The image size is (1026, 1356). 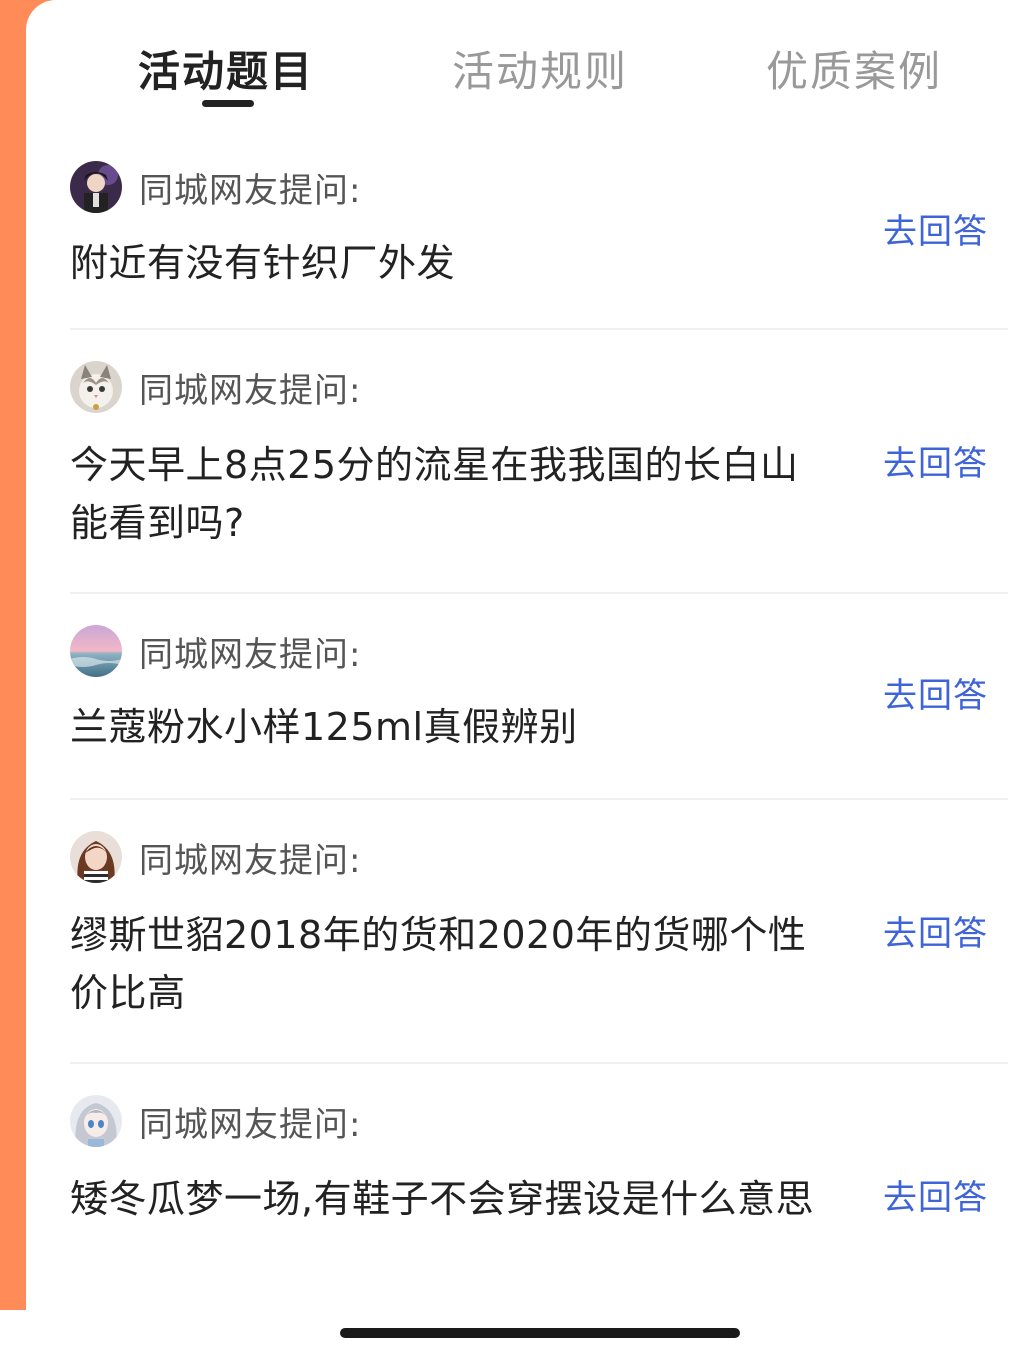 What do you see at coordinates (96, 1121) in the screenshot?
I see `anime-girl-avatar` at bounding box center [96, 1121].